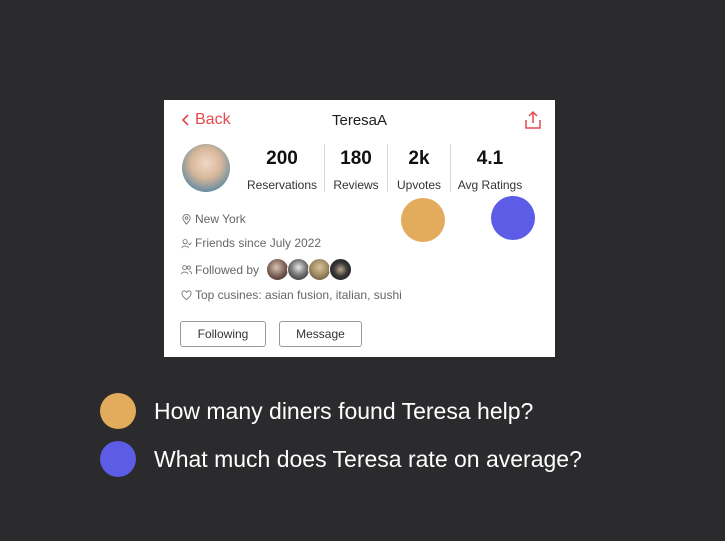 Image resolution: width=725 pixels, height=541 pixels. I want to click on friends-row: Friends since July 2022, so click(251, 243).